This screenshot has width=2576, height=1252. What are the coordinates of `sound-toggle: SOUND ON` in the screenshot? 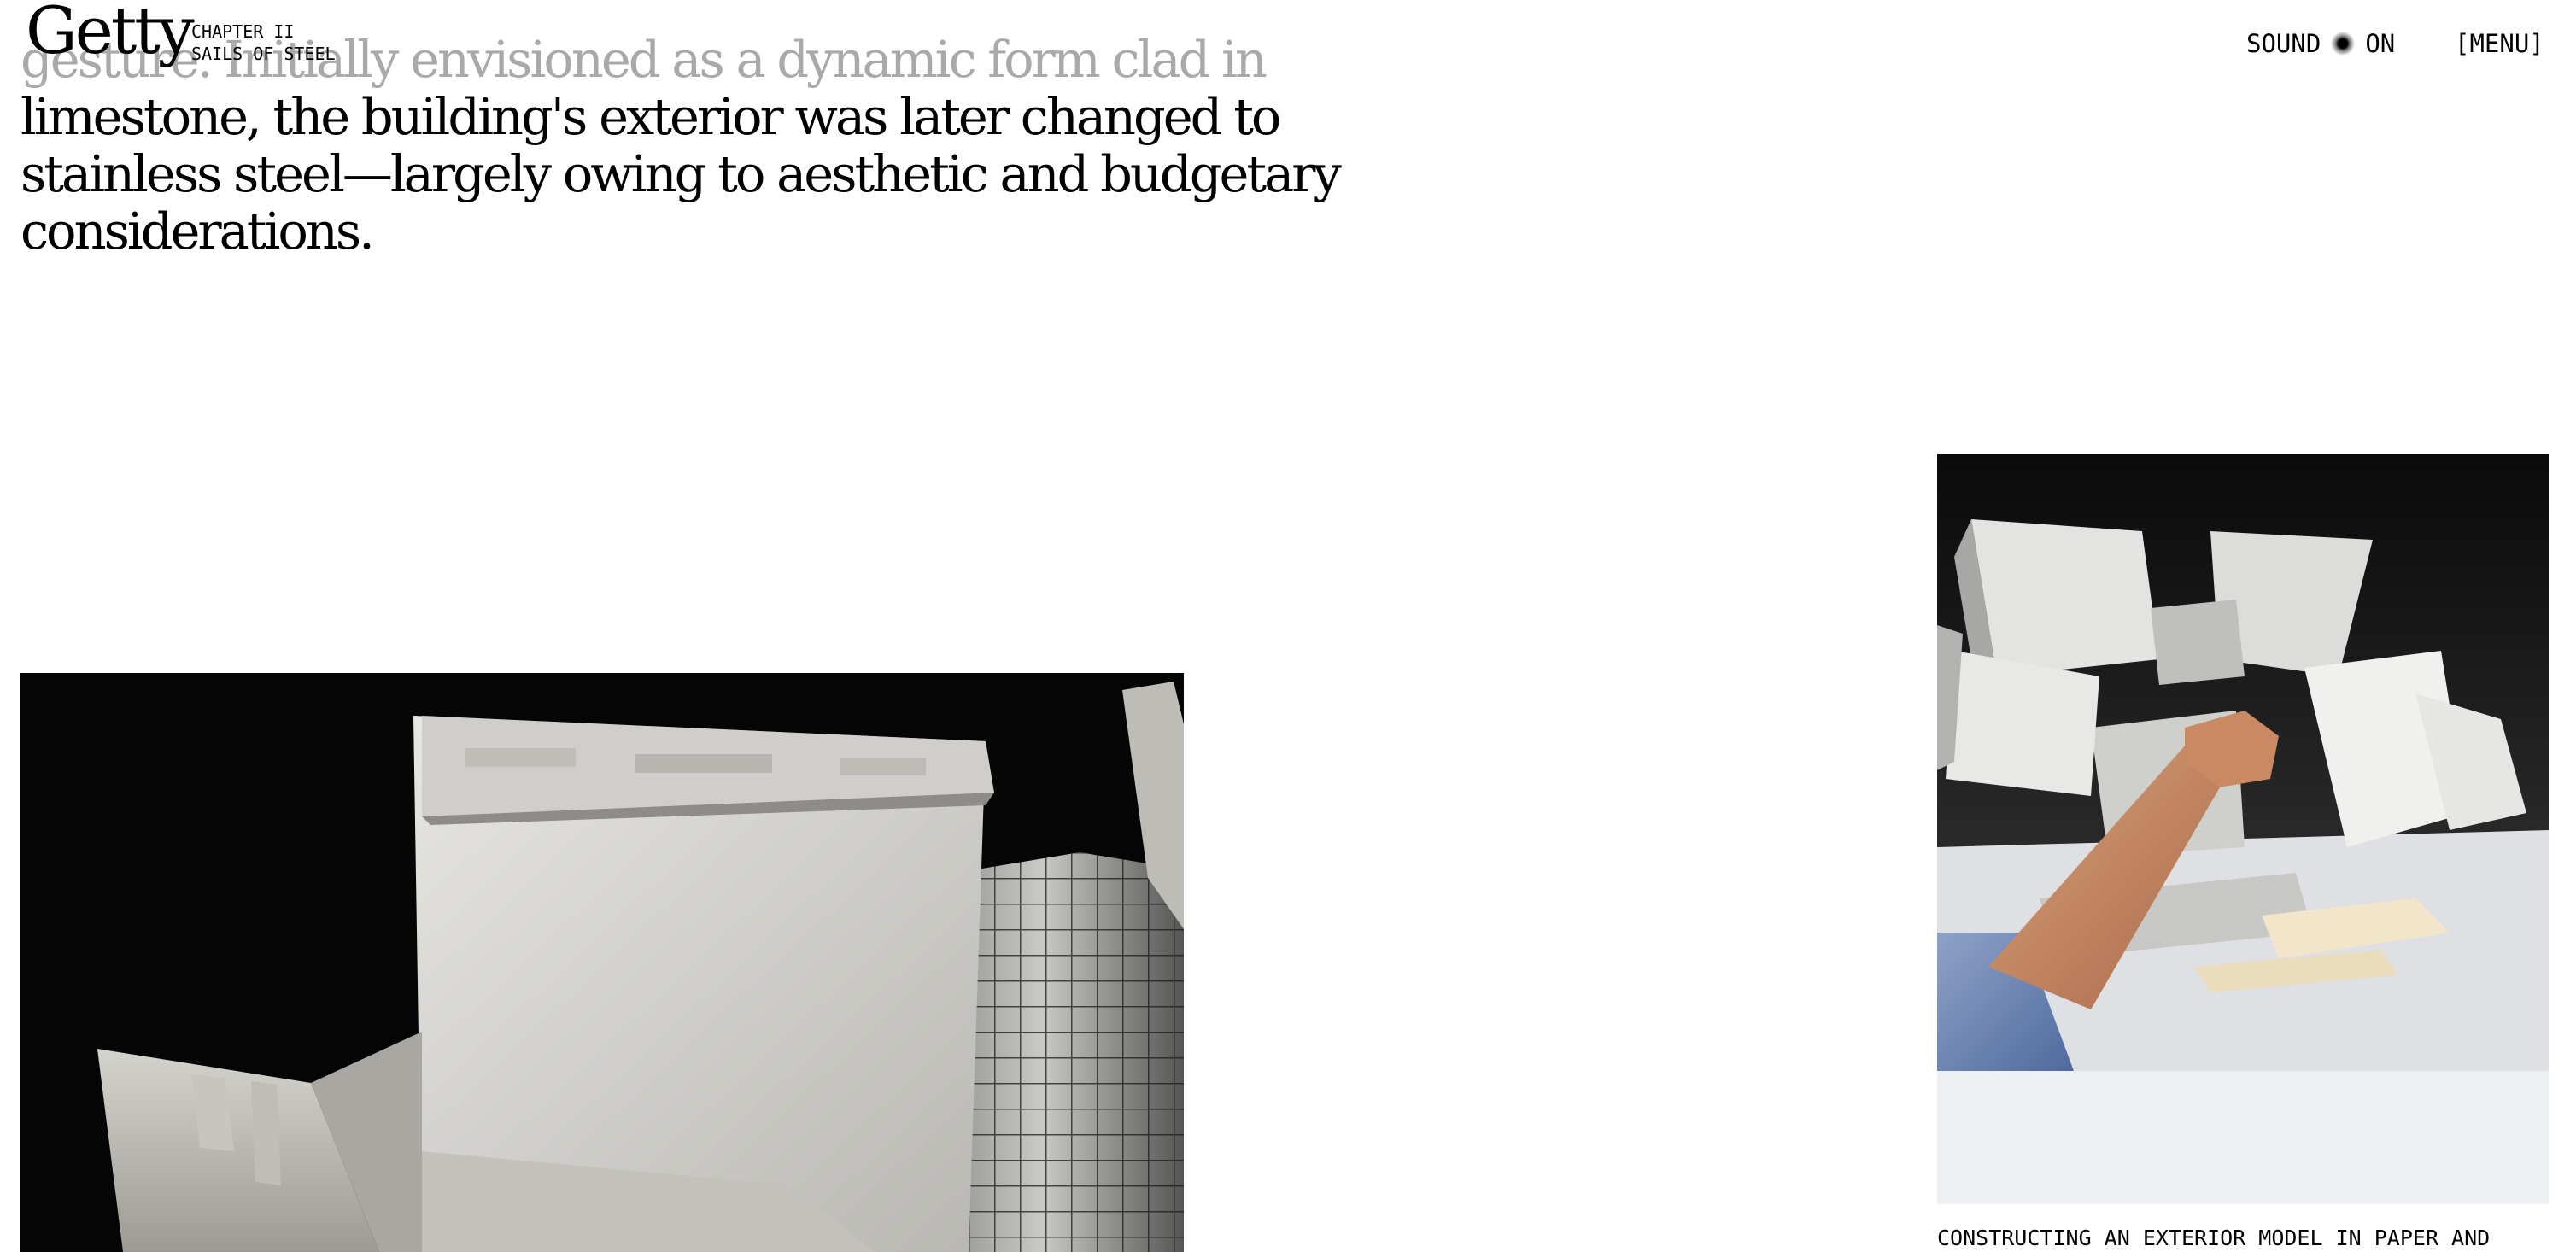 It's located at (2320, 43).